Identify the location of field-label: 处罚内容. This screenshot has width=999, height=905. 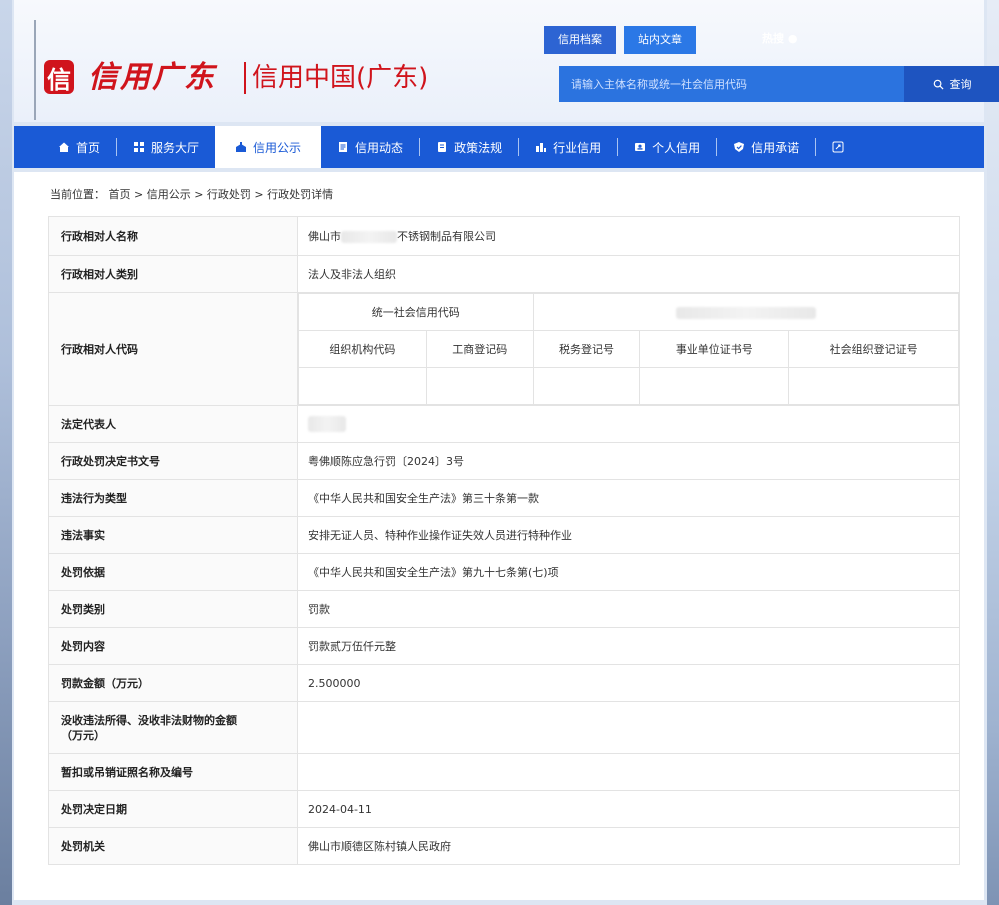
(173, 646).